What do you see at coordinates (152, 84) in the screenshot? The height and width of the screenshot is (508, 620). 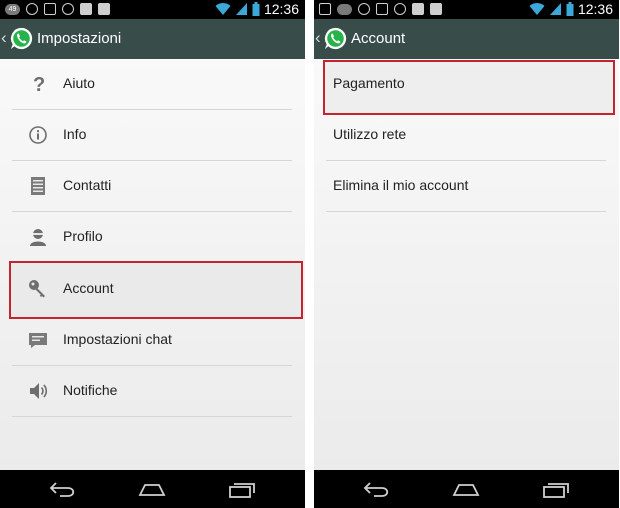 I see `menu-item-aiuto: ? Aiuto` at bounding box center [152, 84].